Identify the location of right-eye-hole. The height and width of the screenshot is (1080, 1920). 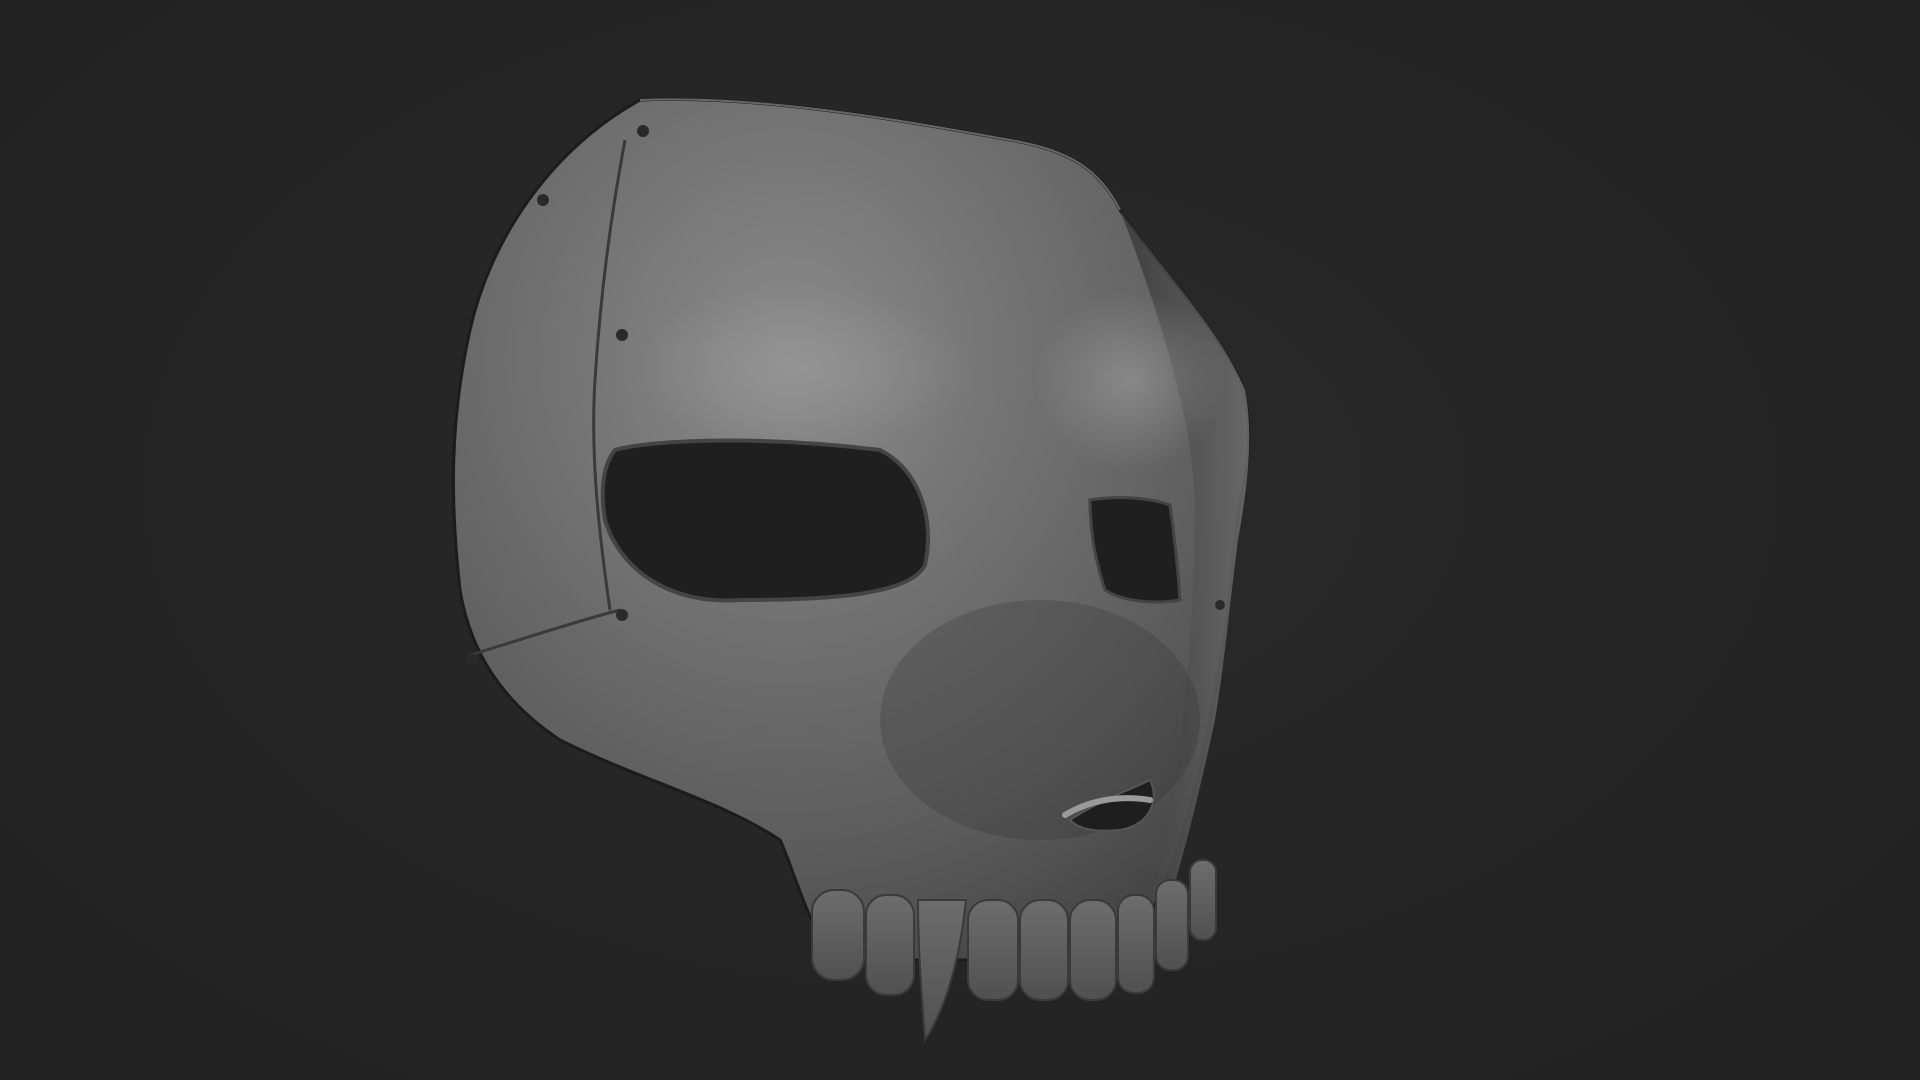
(1135, 550).